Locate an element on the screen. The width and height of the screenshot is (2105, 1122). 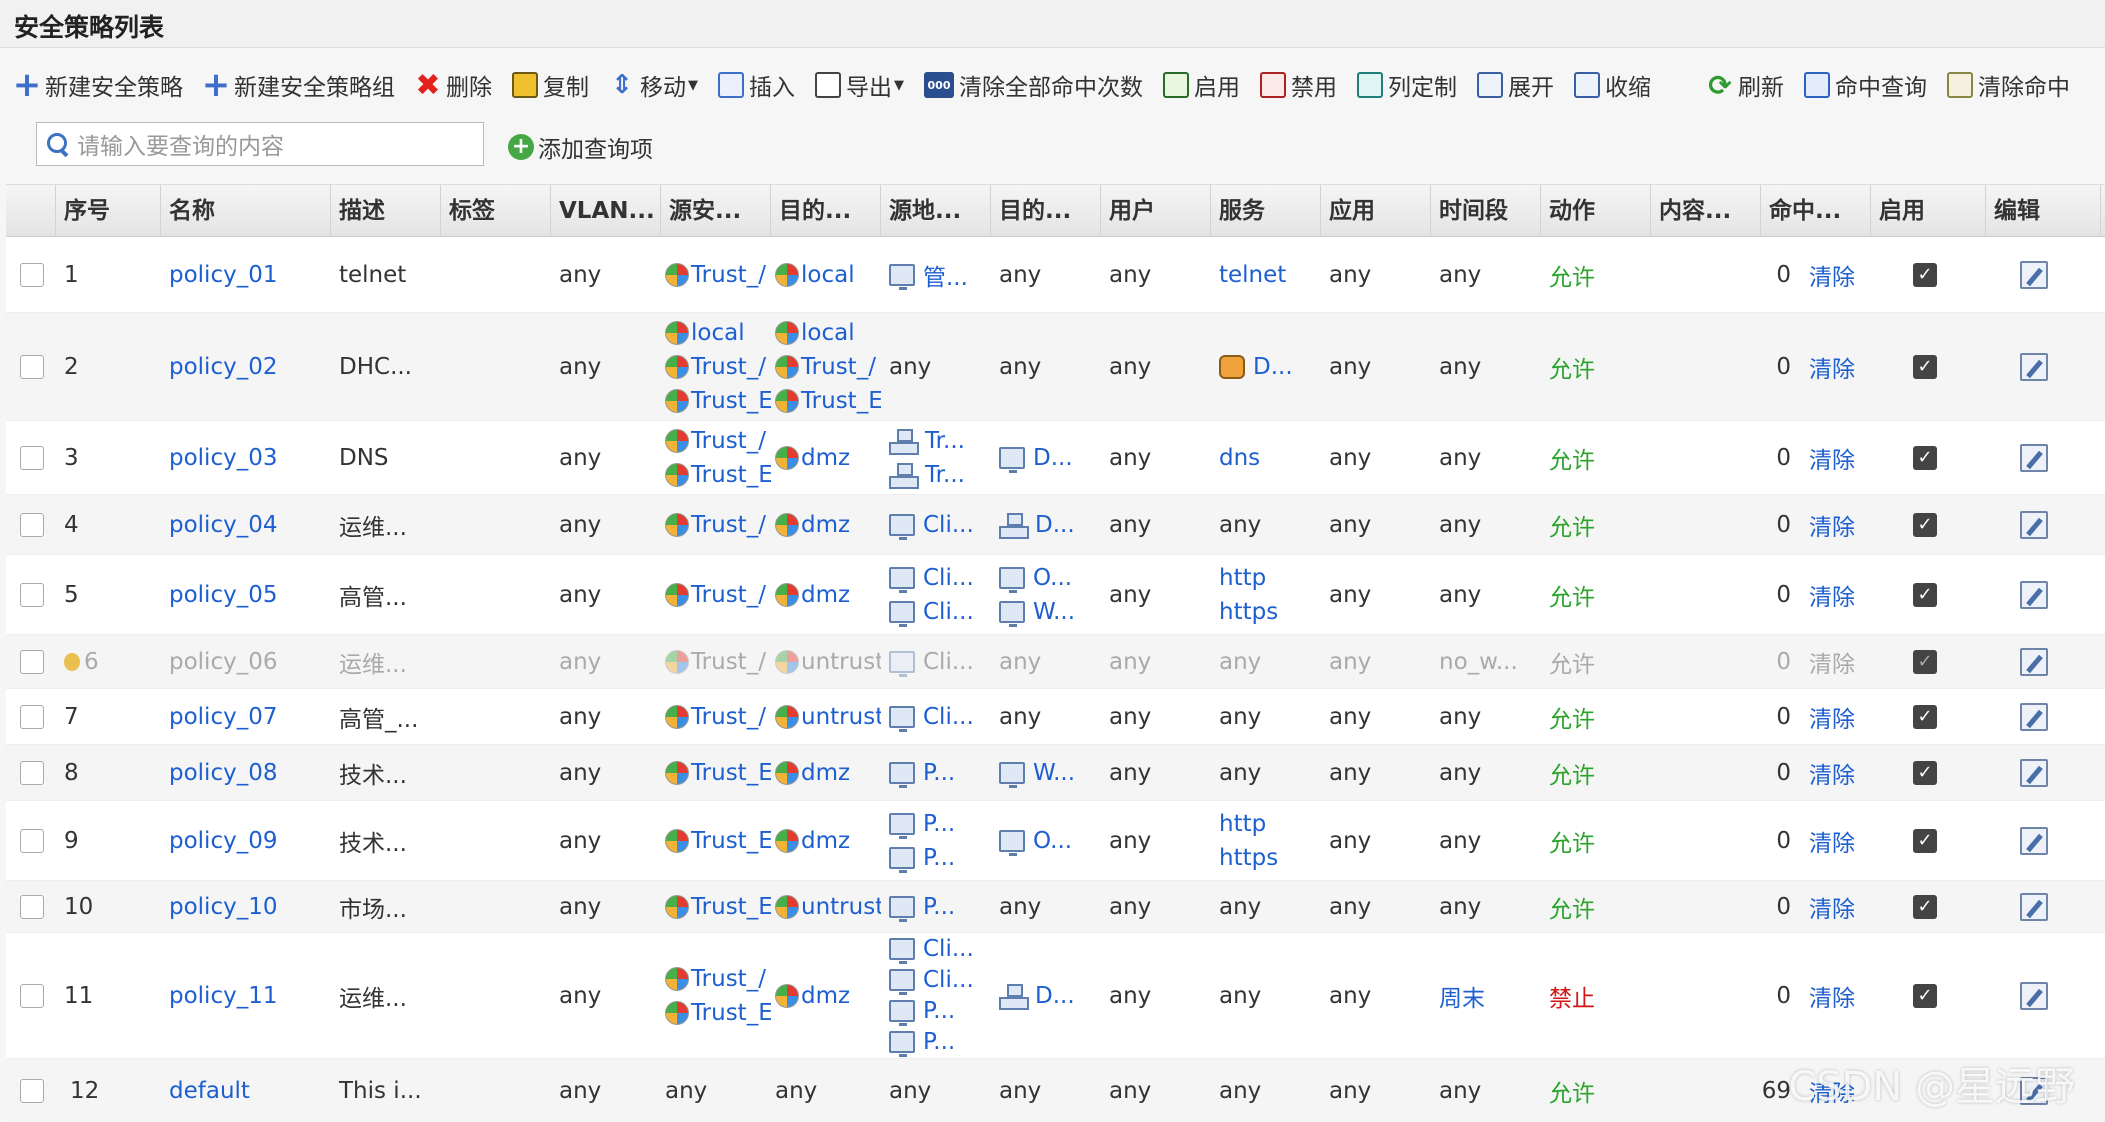
service-item: dns is located at coordinates (1270, 458).